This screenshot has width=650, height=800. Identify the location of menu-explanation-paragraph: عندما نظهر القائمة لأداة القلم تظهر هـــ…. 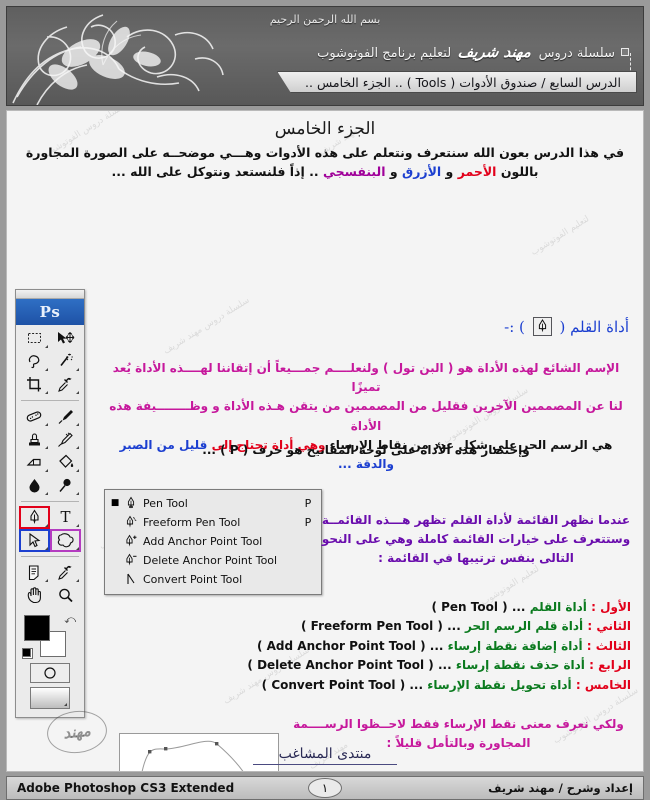
(476, 540).